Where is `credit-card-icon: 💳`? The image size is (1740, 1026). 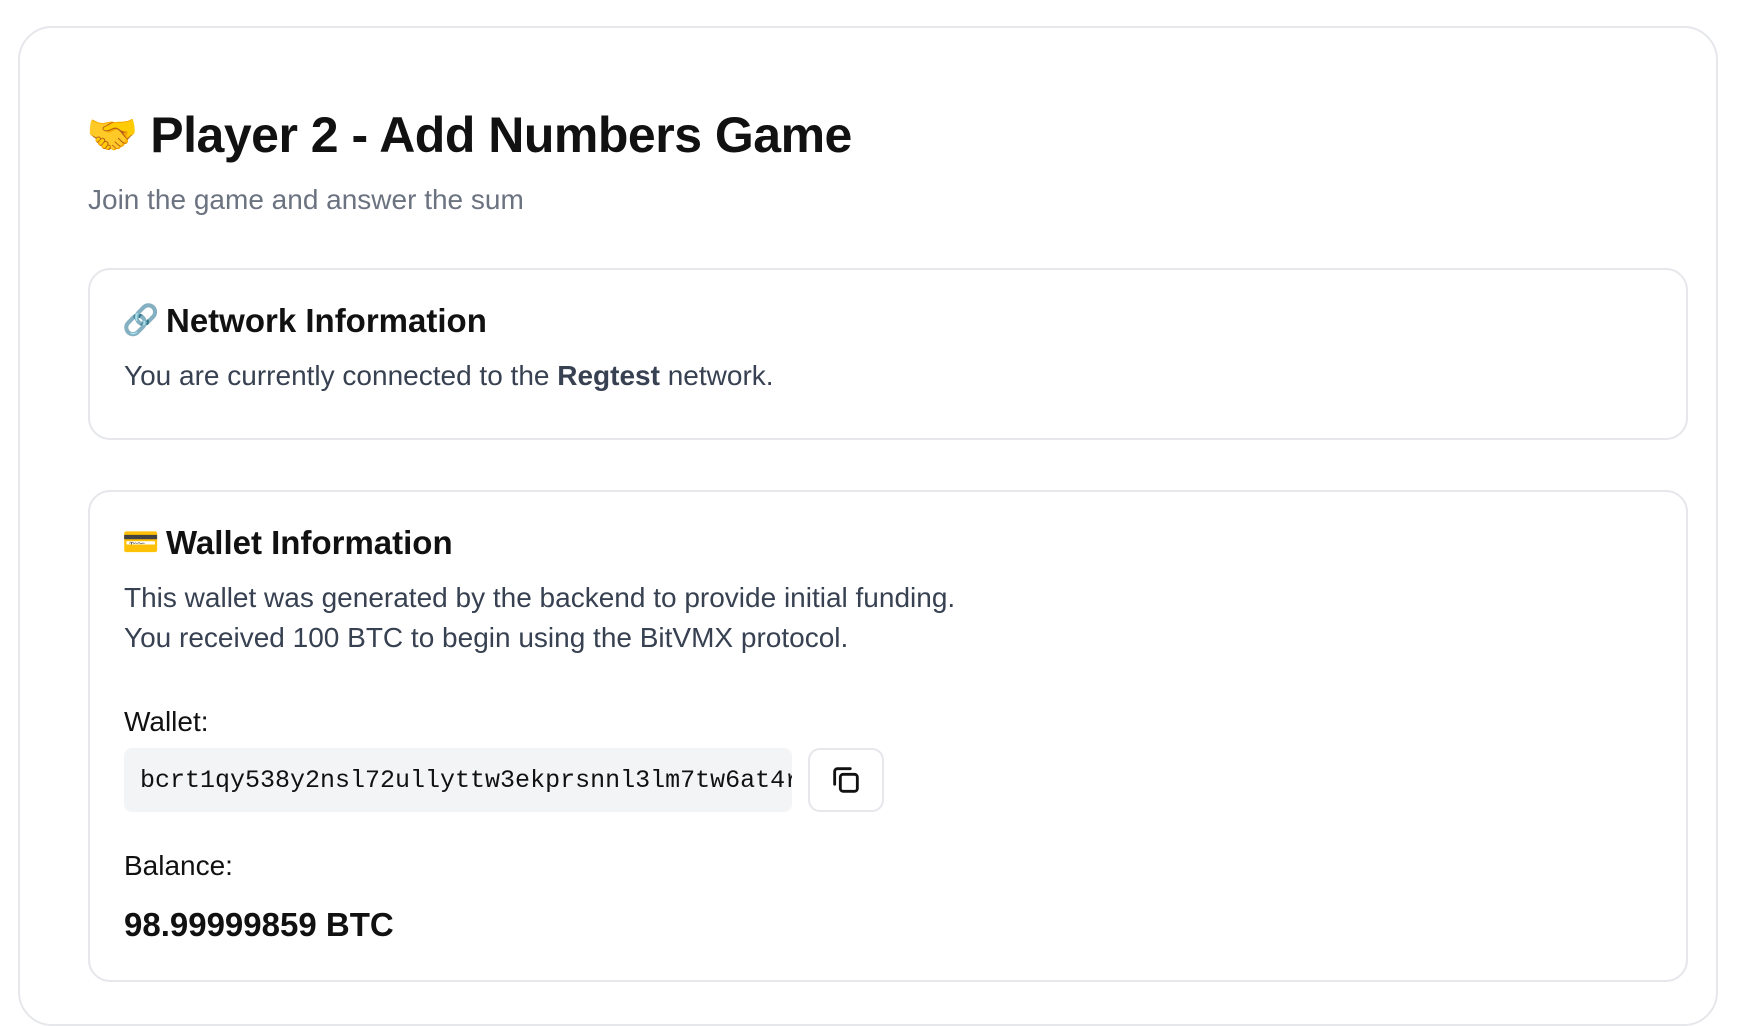
credit-card-icon: 💳 is located at coordinates (141, 542).